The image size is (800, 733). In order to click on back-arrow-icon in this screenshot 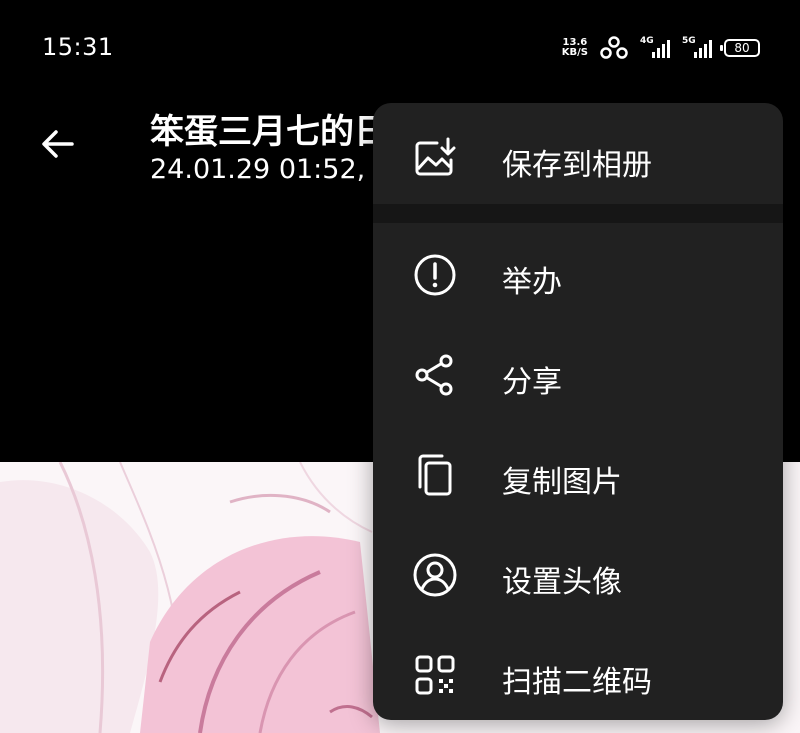, I will do `click(58, 144)`.